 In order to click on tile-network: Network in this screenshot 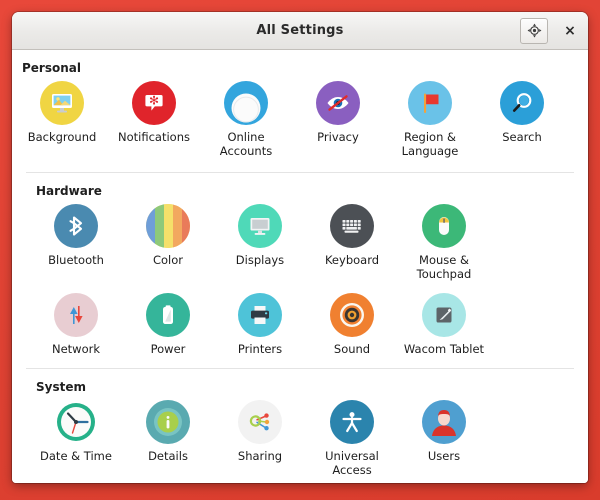, I will do `click(76, 326)`.